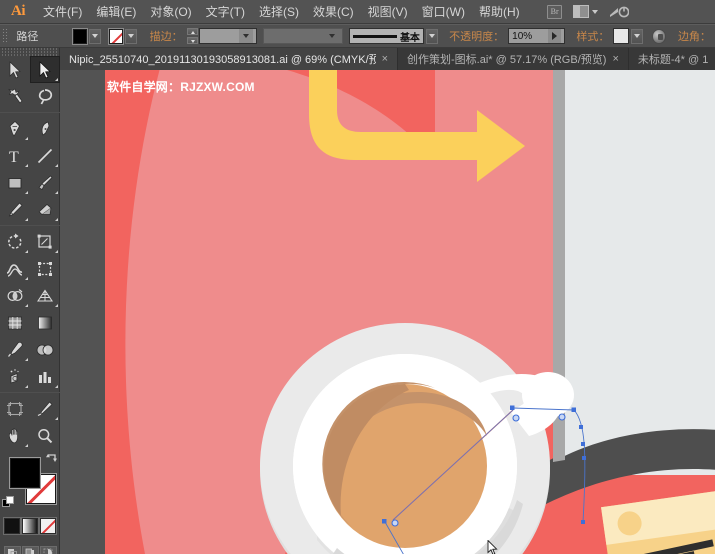 This screenshot has height=554, width=715. What do you see at coordinates (431, 36) in the screenshot?
I see `brush-definition-dropdown` at bounding box center [431, 36].